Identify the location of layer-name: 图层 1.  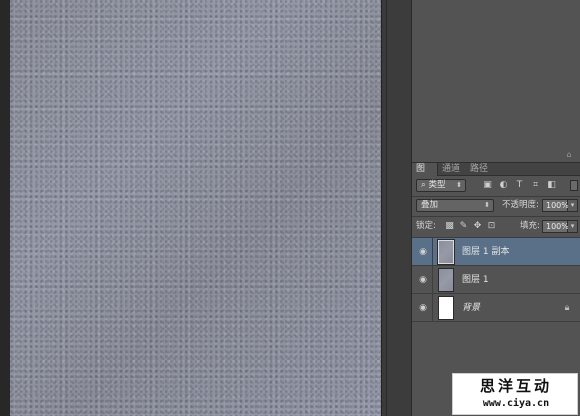
(475, 280).